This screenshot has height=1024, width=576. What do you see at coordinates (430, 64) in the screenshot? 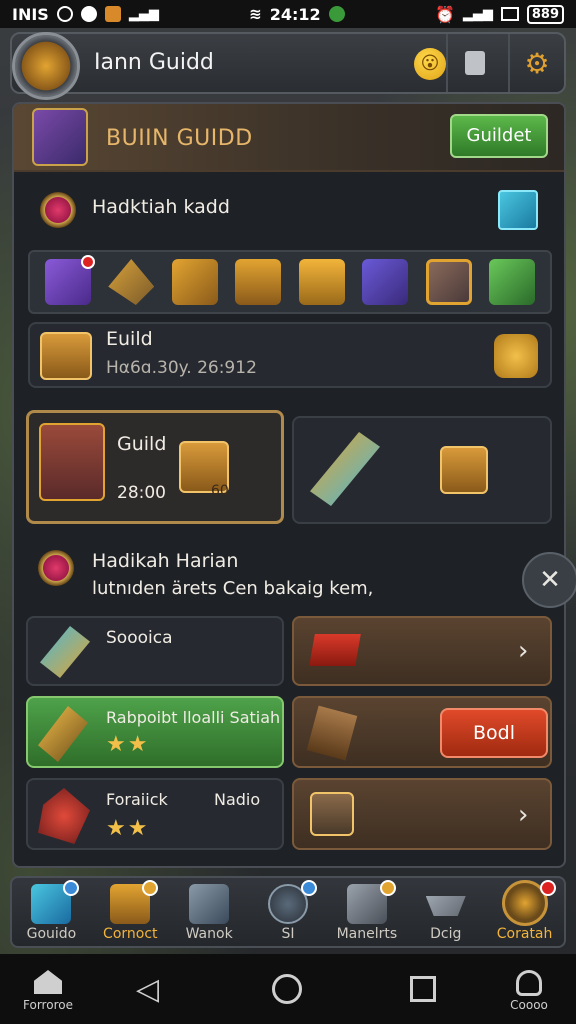
I see `emoji-reaction-icon: 😮` at bounding box center [430, 64].